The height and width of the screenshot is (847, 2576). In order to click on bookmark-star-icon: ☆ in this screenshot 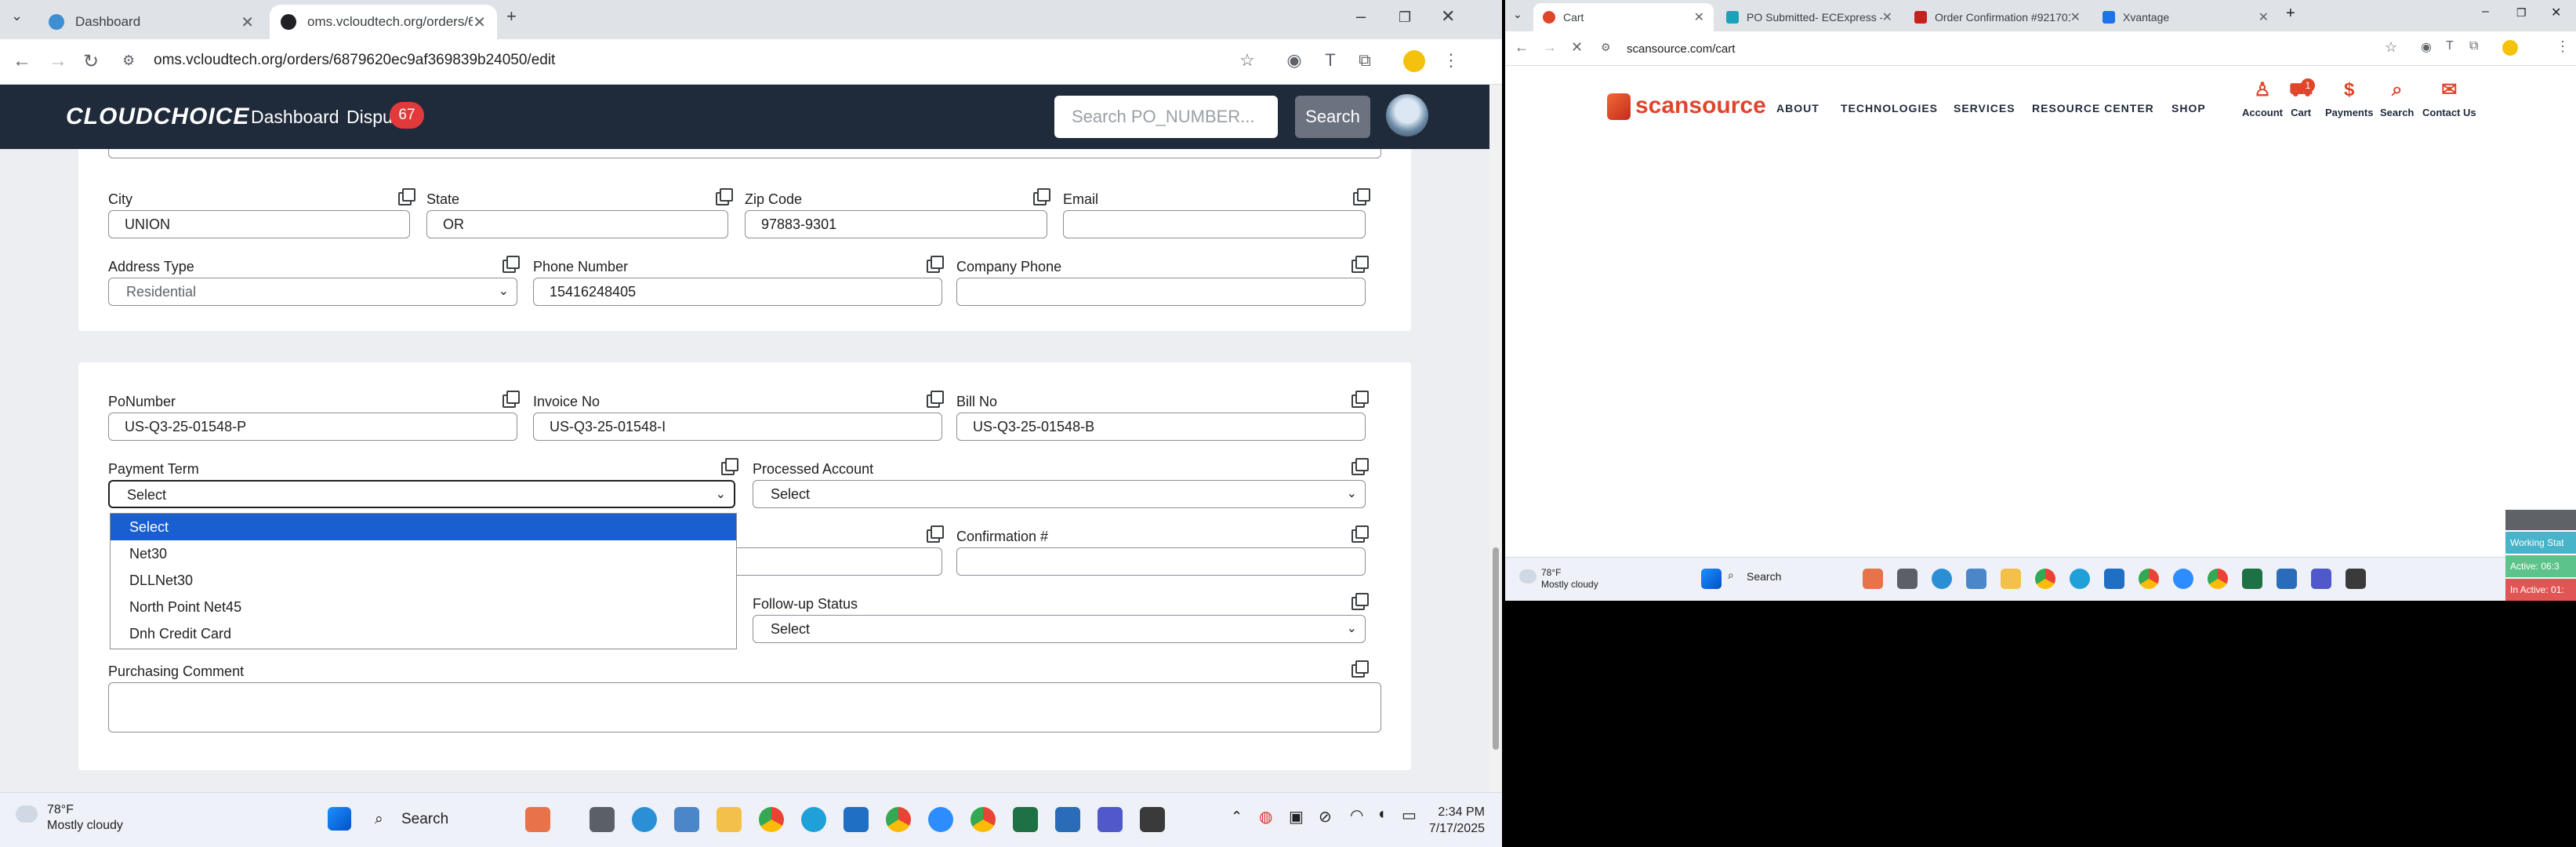, I will do `click(1247, 60)`.